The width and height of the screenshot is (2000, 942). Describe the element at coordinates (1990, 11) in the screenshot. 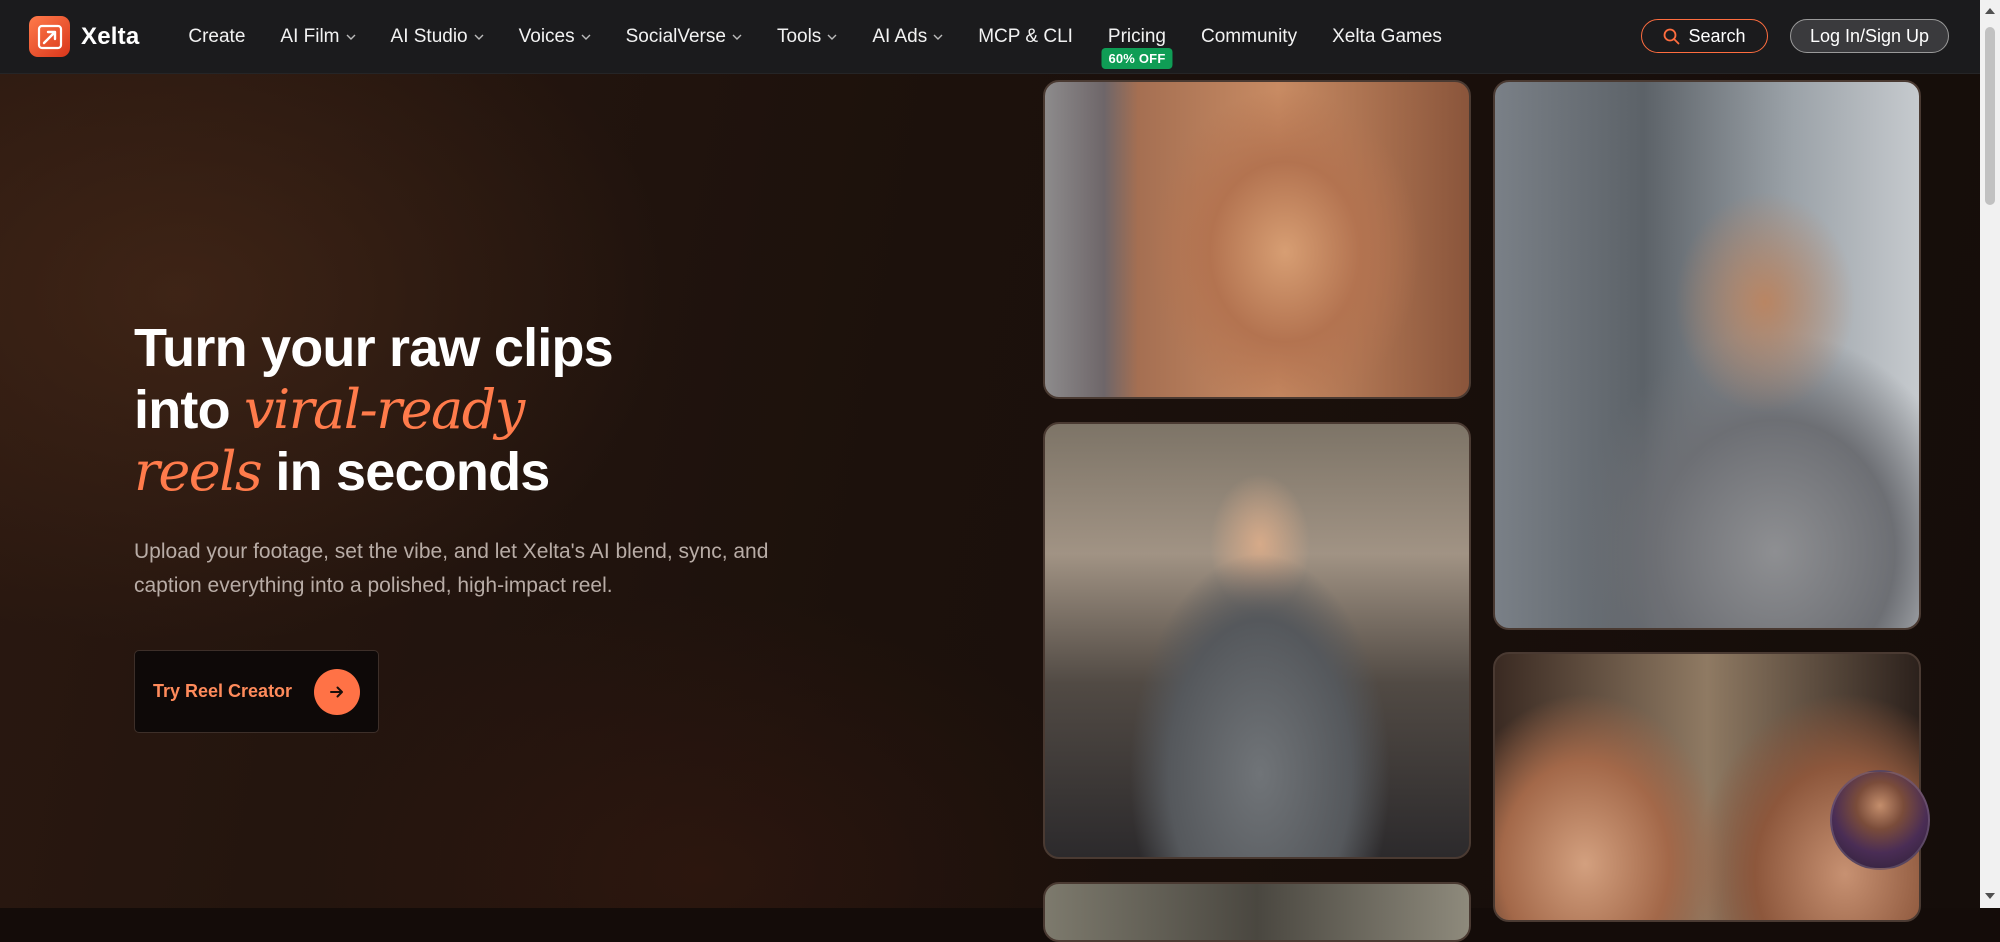

I see `scroll-up-arrow-icon` at that location.